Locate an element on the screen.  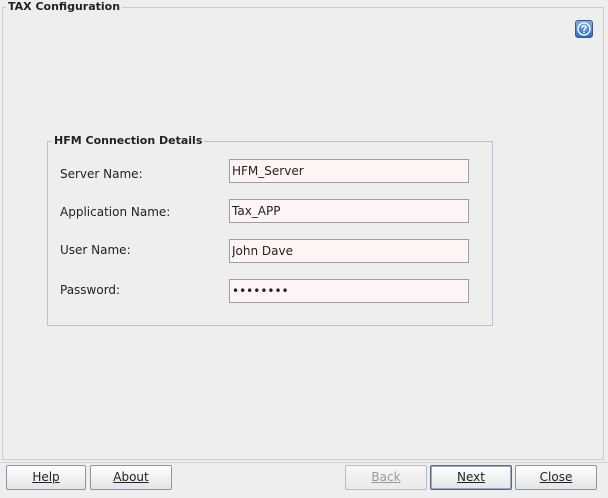
help-button-label: Help is located at coordinates (46, 477).